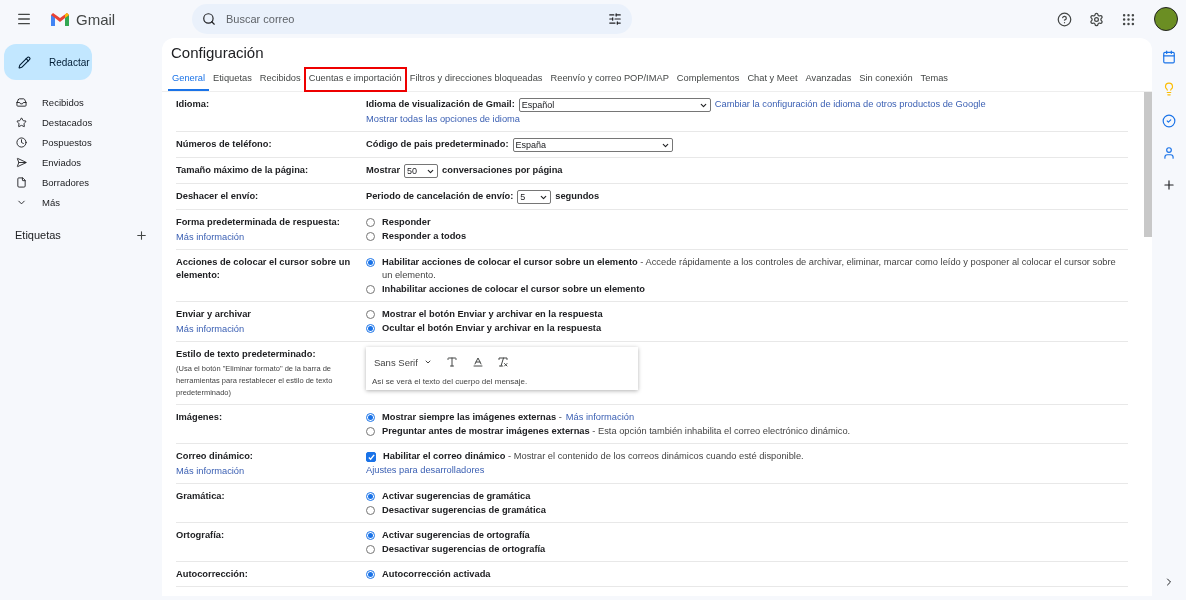 The image size is (1186, 600). Describe the element at coordinates (258, 222) in the screenshot. I see `setting-name: Forma predeterminada de respuesta:` at that location.